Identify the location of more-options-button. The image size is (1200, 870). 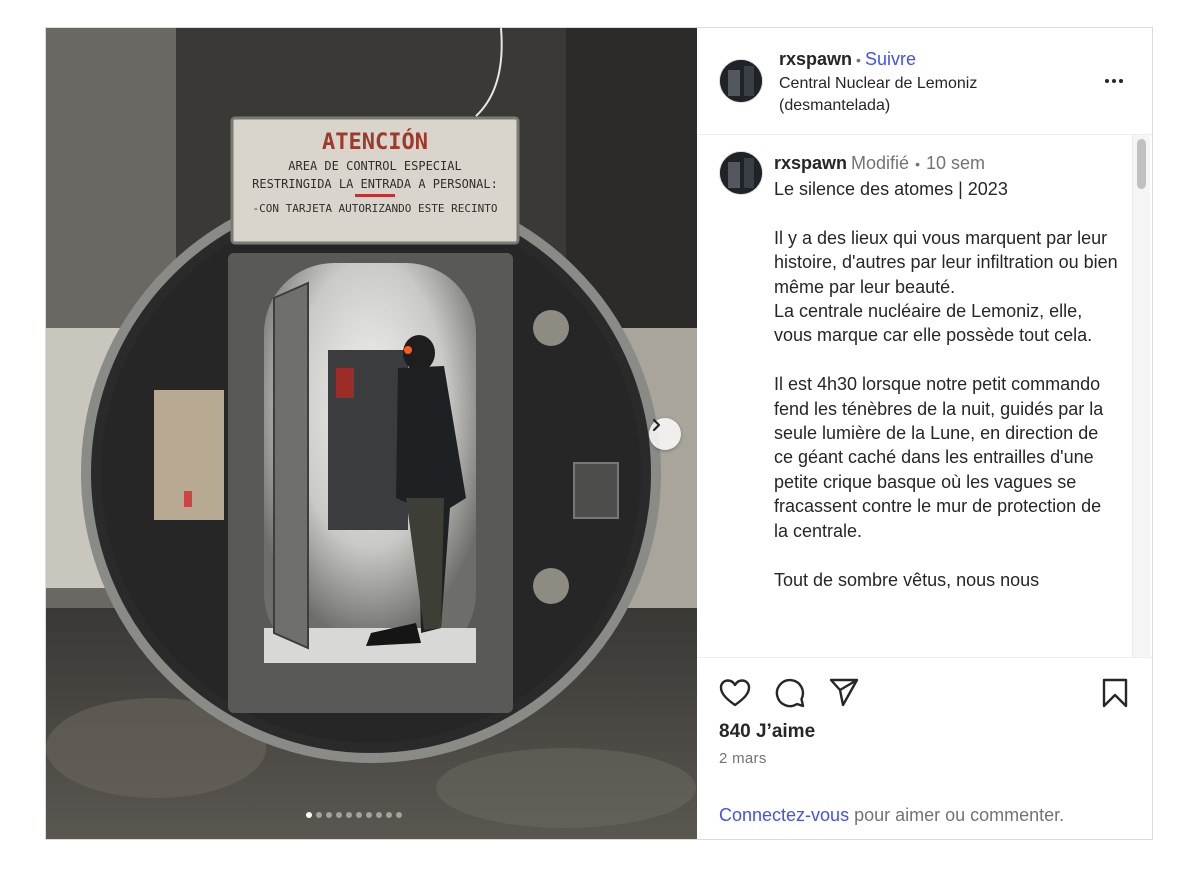
(1114, 81).